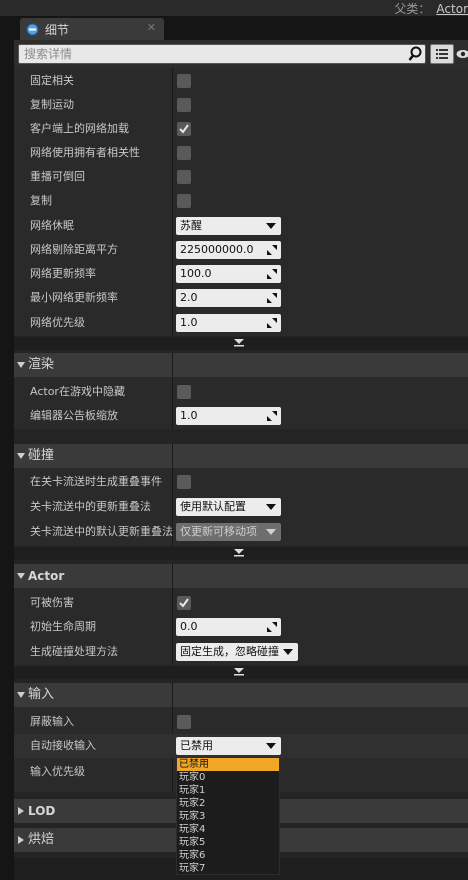  I want to click on list-view-icon, so click(442, 54).